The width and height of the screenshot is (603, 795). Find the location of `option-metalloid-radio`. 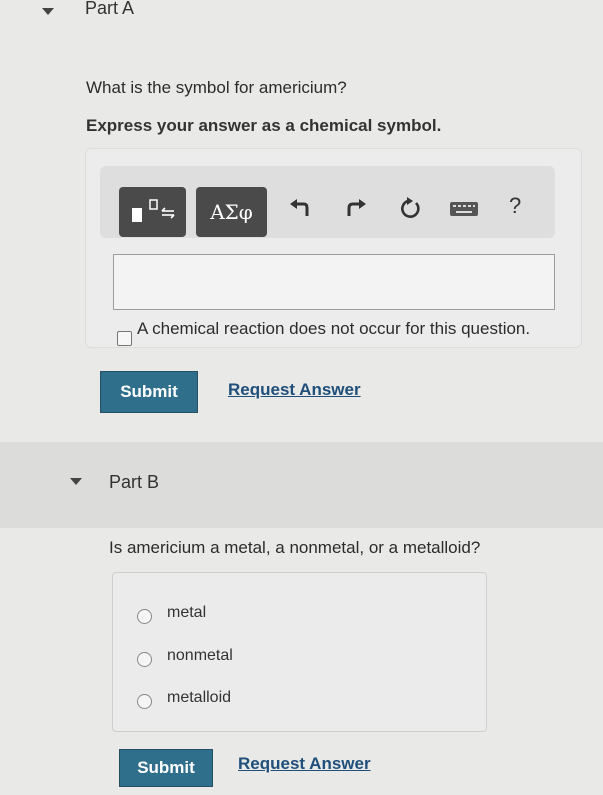

option-metalloid-radio is located at coordinates (144, 701).